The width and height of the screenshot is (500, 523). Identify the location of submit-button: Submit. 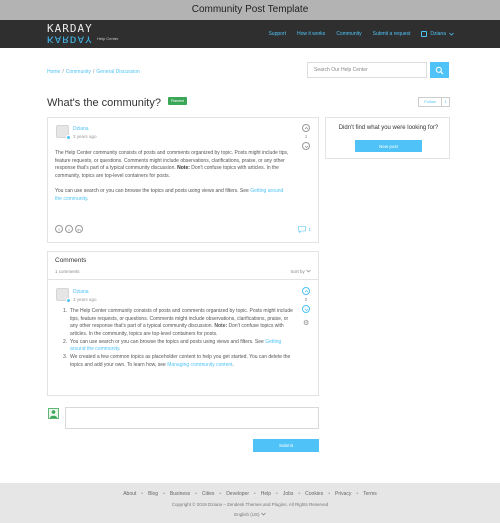
(286, 445).